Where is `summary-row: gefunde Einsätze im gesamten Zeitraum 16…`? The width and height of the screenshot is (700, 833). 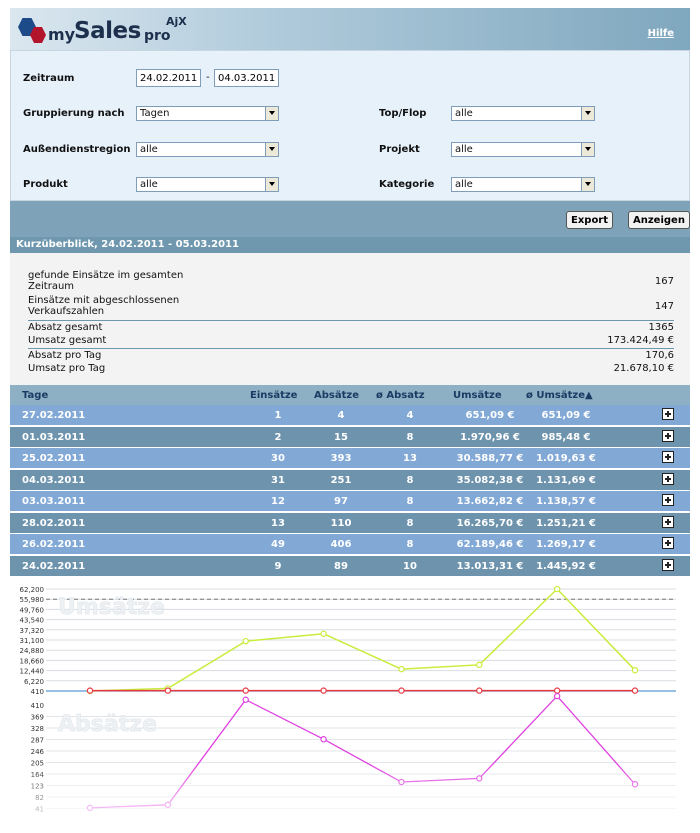
summary-row: gefunde Einsätze im gesamten Zeitraum 16… is located at coordinates (351, 282).